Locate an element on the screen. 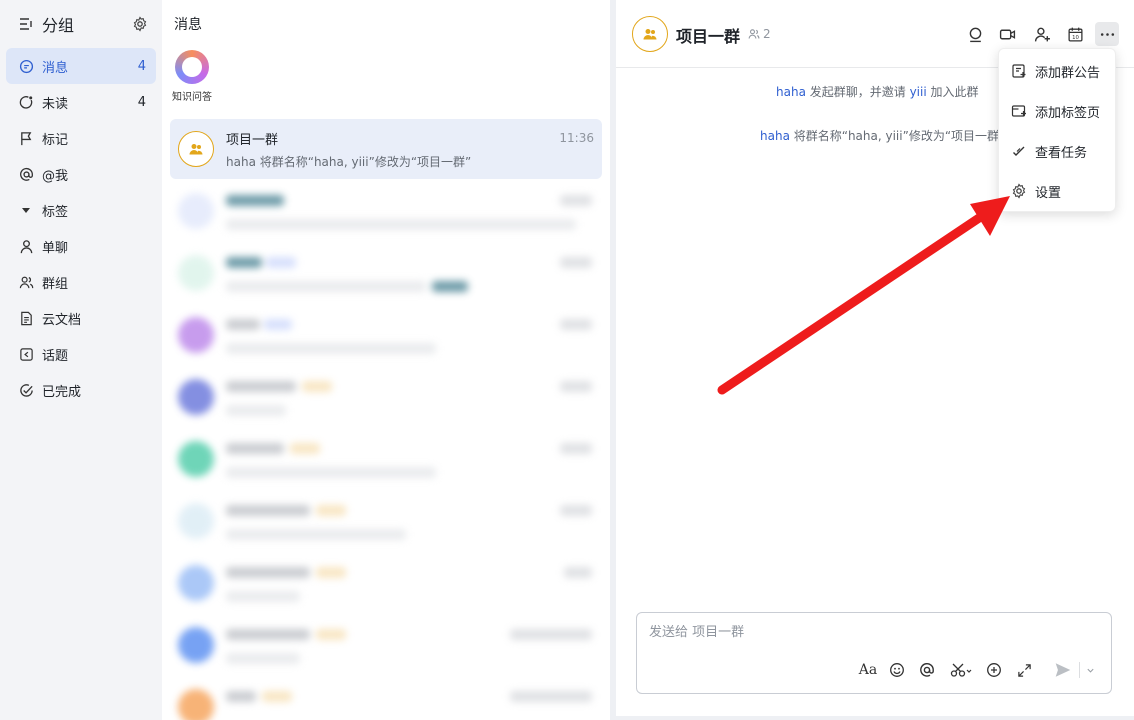 The height and width of the screenshot is (720, 1134). video-call-button is located at coordinates (1007, 34).